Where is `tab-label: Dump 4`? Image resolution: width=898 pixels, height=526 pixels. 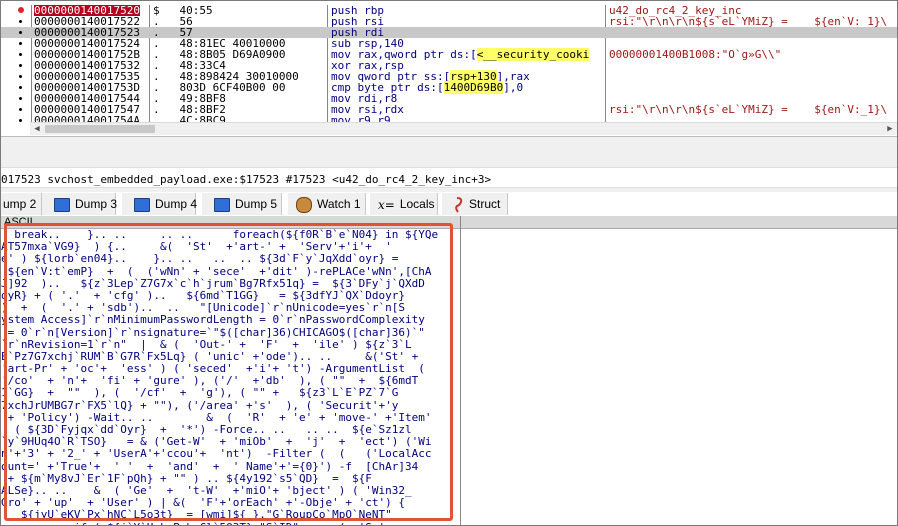 tab-label: Dump 4 is located at coordinates (176, 204).